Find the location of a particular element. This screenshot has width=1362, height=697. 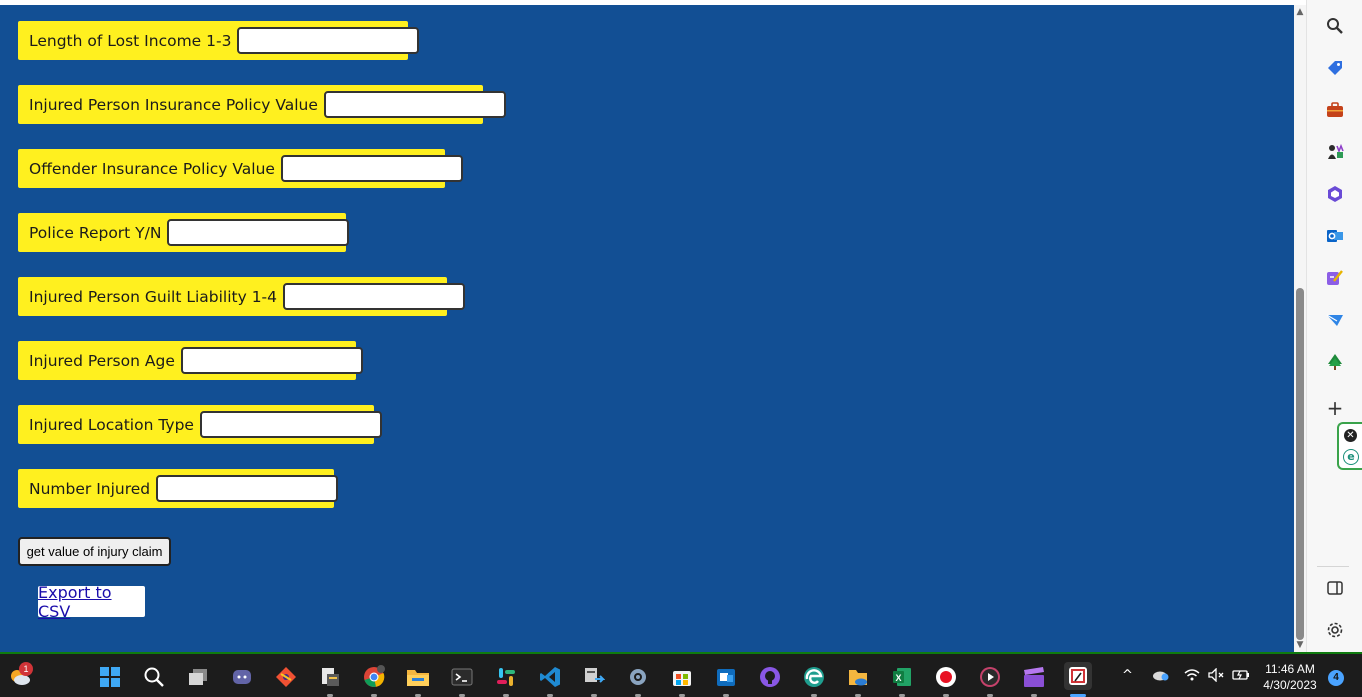

form-field-row: Length of Lost Income 1-3 is located at coordinates (219, 40).